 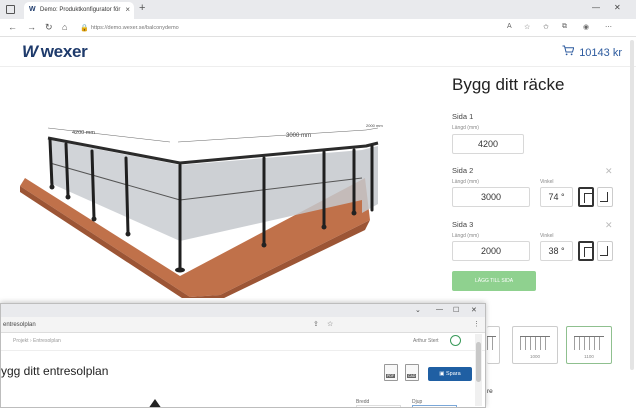 I want to click on breadcrumb: Projekt › Entresolplan, so click(x=37, y=341).